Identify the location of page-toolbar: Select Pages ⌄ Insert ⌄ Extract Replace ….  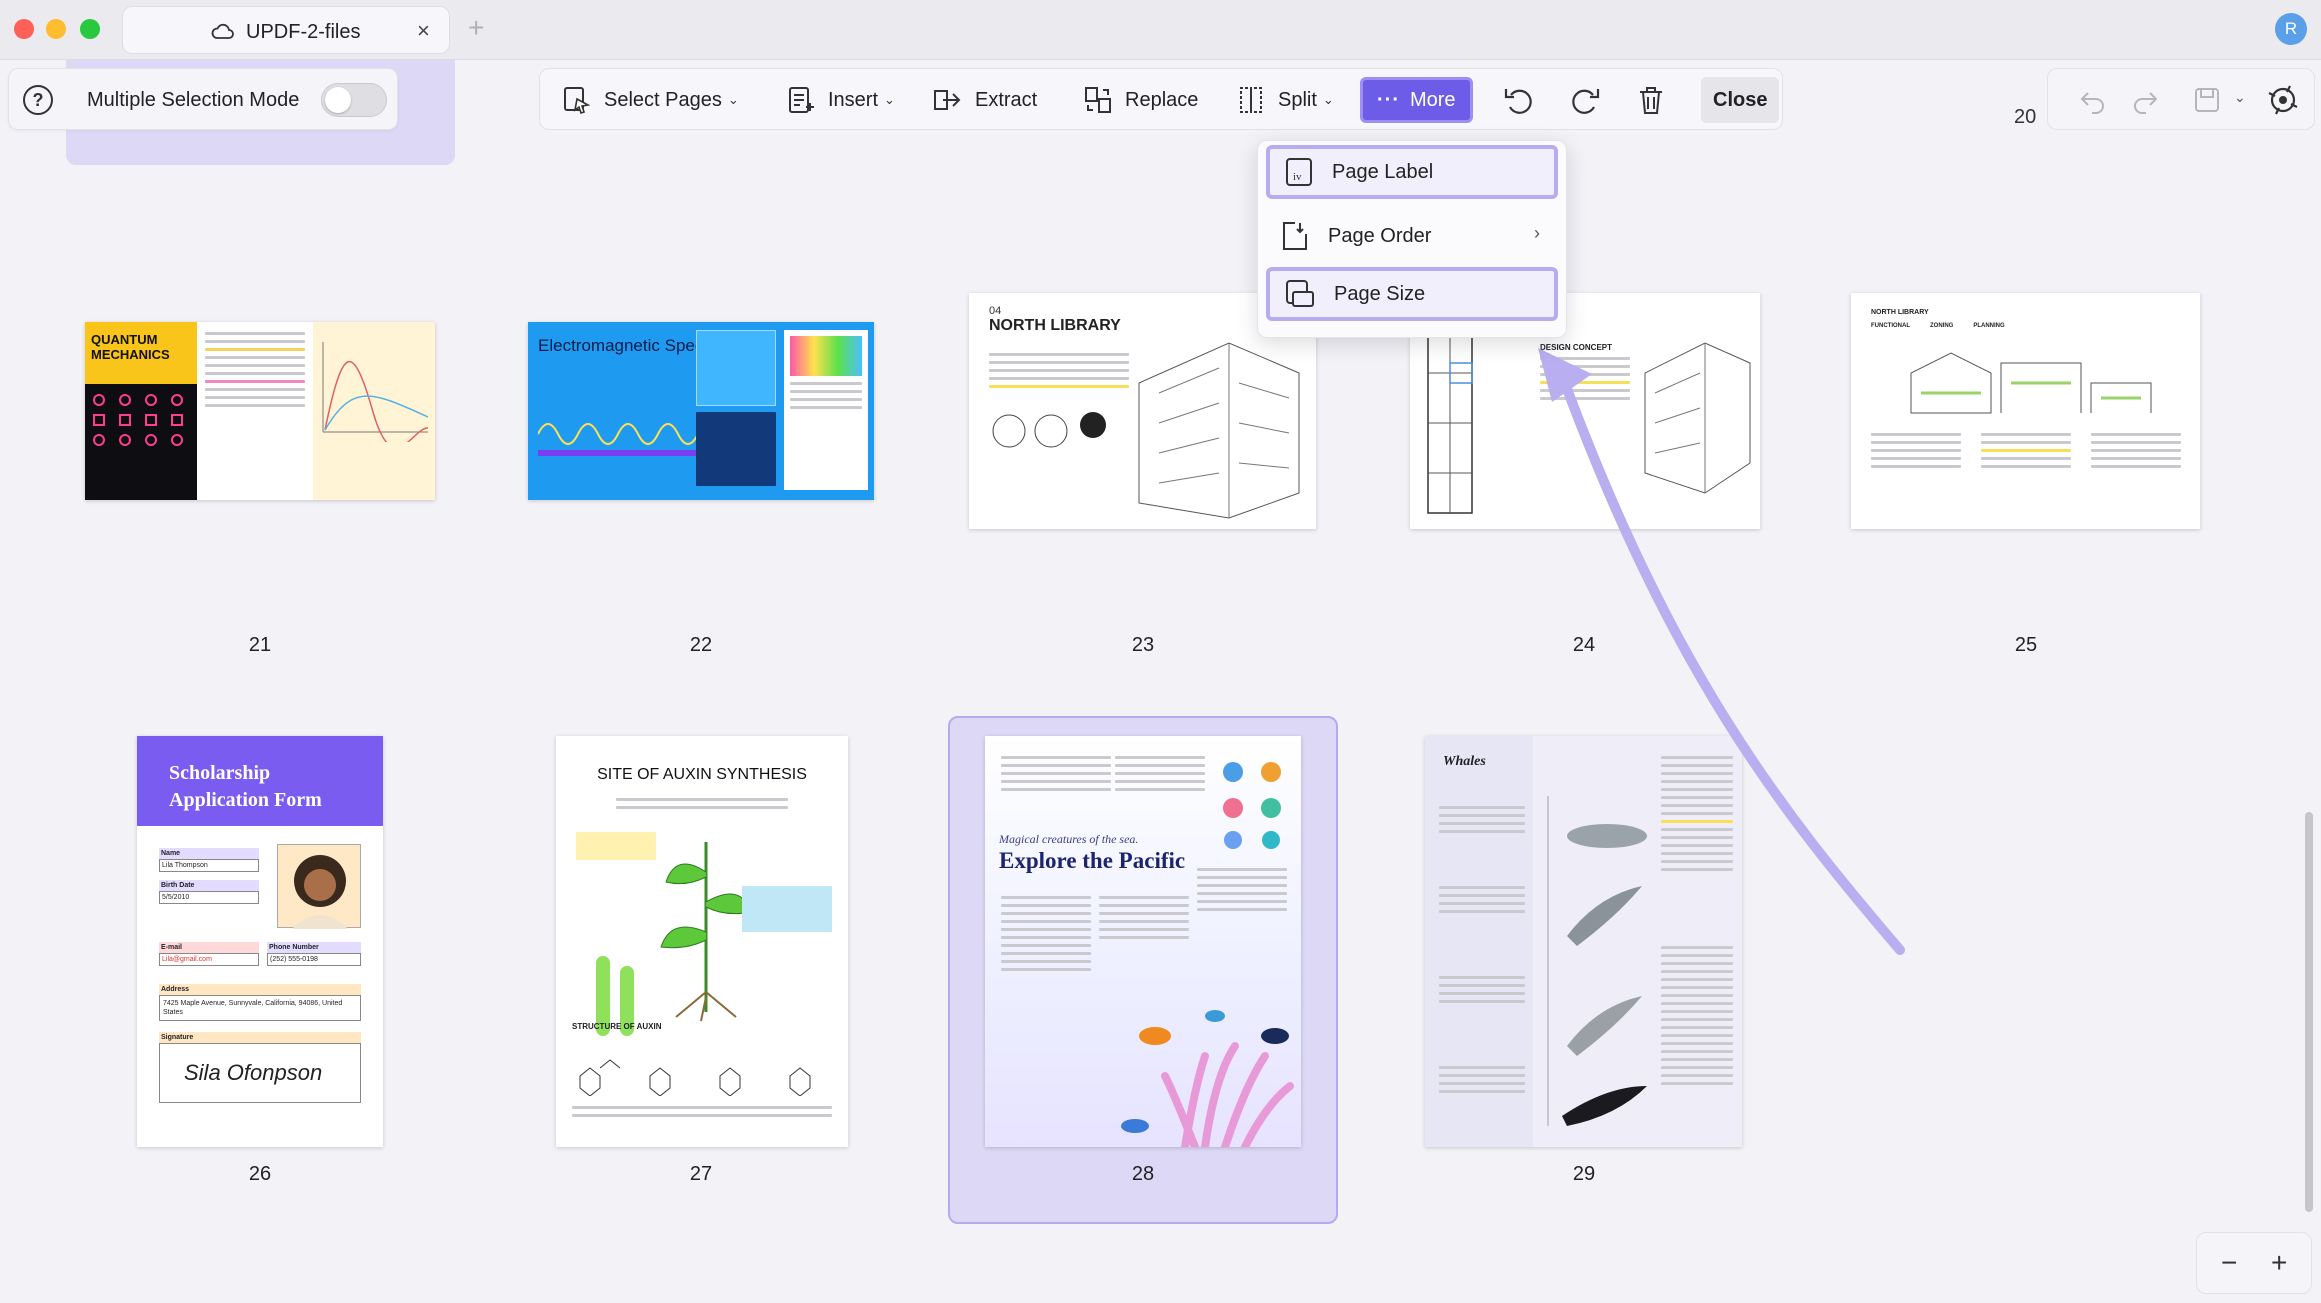
(1161, 99).